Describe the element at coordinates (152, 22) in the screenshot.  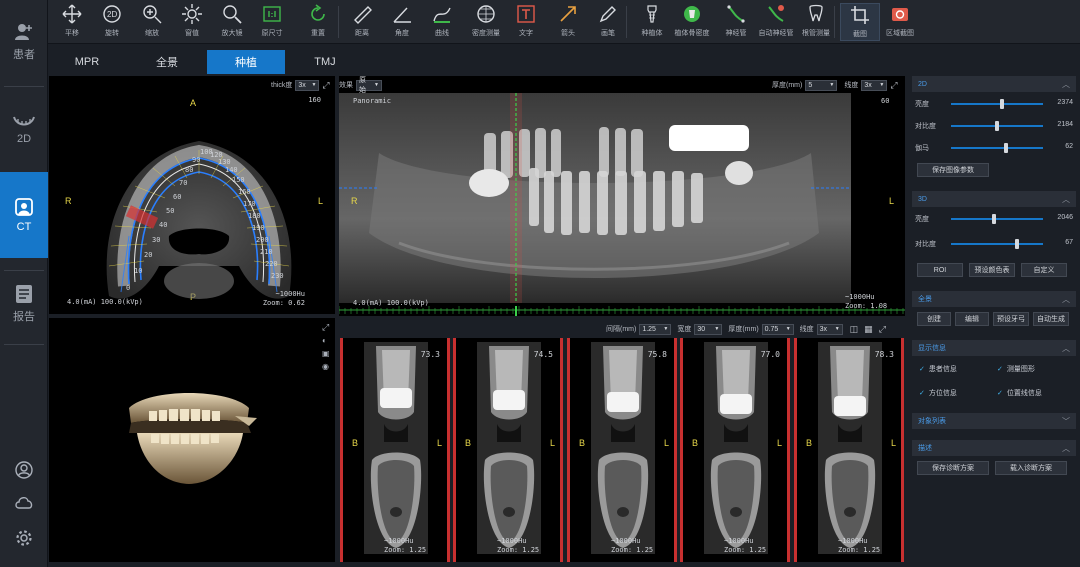
I see `tool-zoom: 缩放` at that location.